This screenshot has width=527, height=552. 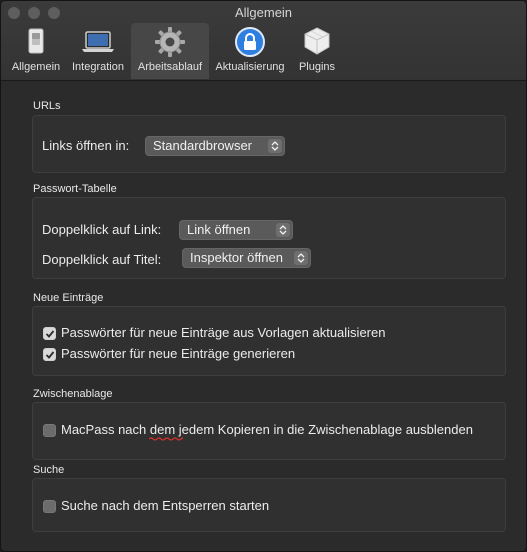 What do you see at coordinates (68, 298) in the screenshot?
I see `section-title-new-entries: Neue Einträge` at bounding box center [68, 298].